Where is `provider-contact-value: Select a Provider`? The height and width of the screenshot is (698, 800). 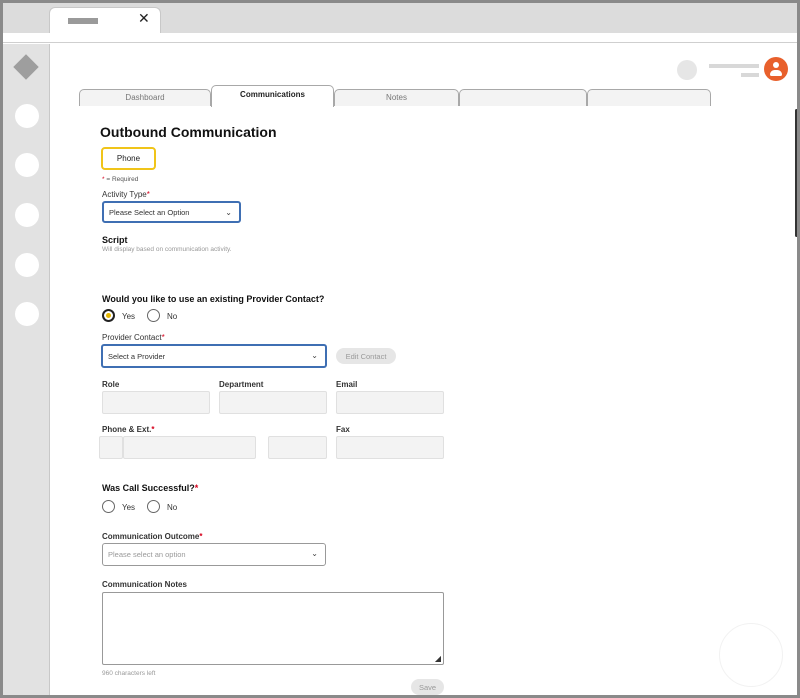
provider-contact-value: Select a Provider is located at coordinates (137, 356).